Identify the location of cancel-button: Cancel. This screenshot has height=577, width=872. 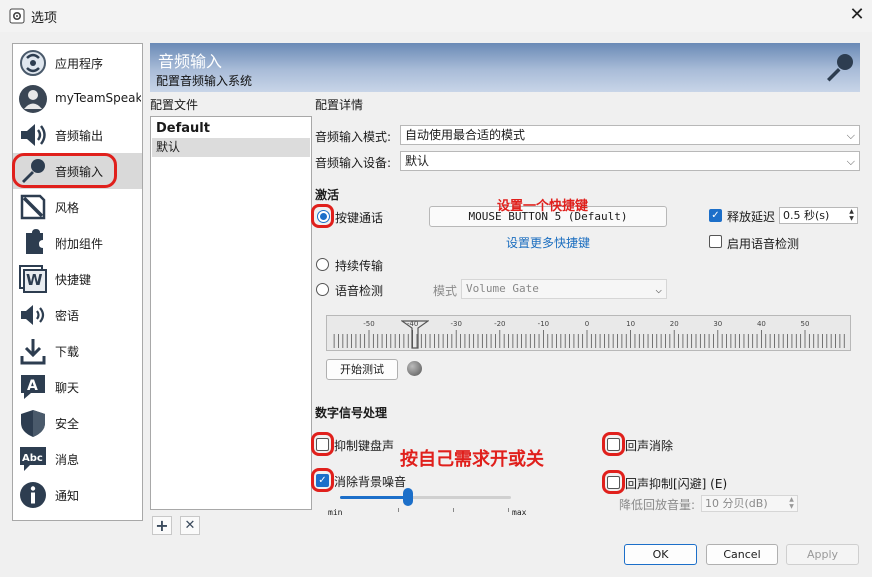
(742, 554).